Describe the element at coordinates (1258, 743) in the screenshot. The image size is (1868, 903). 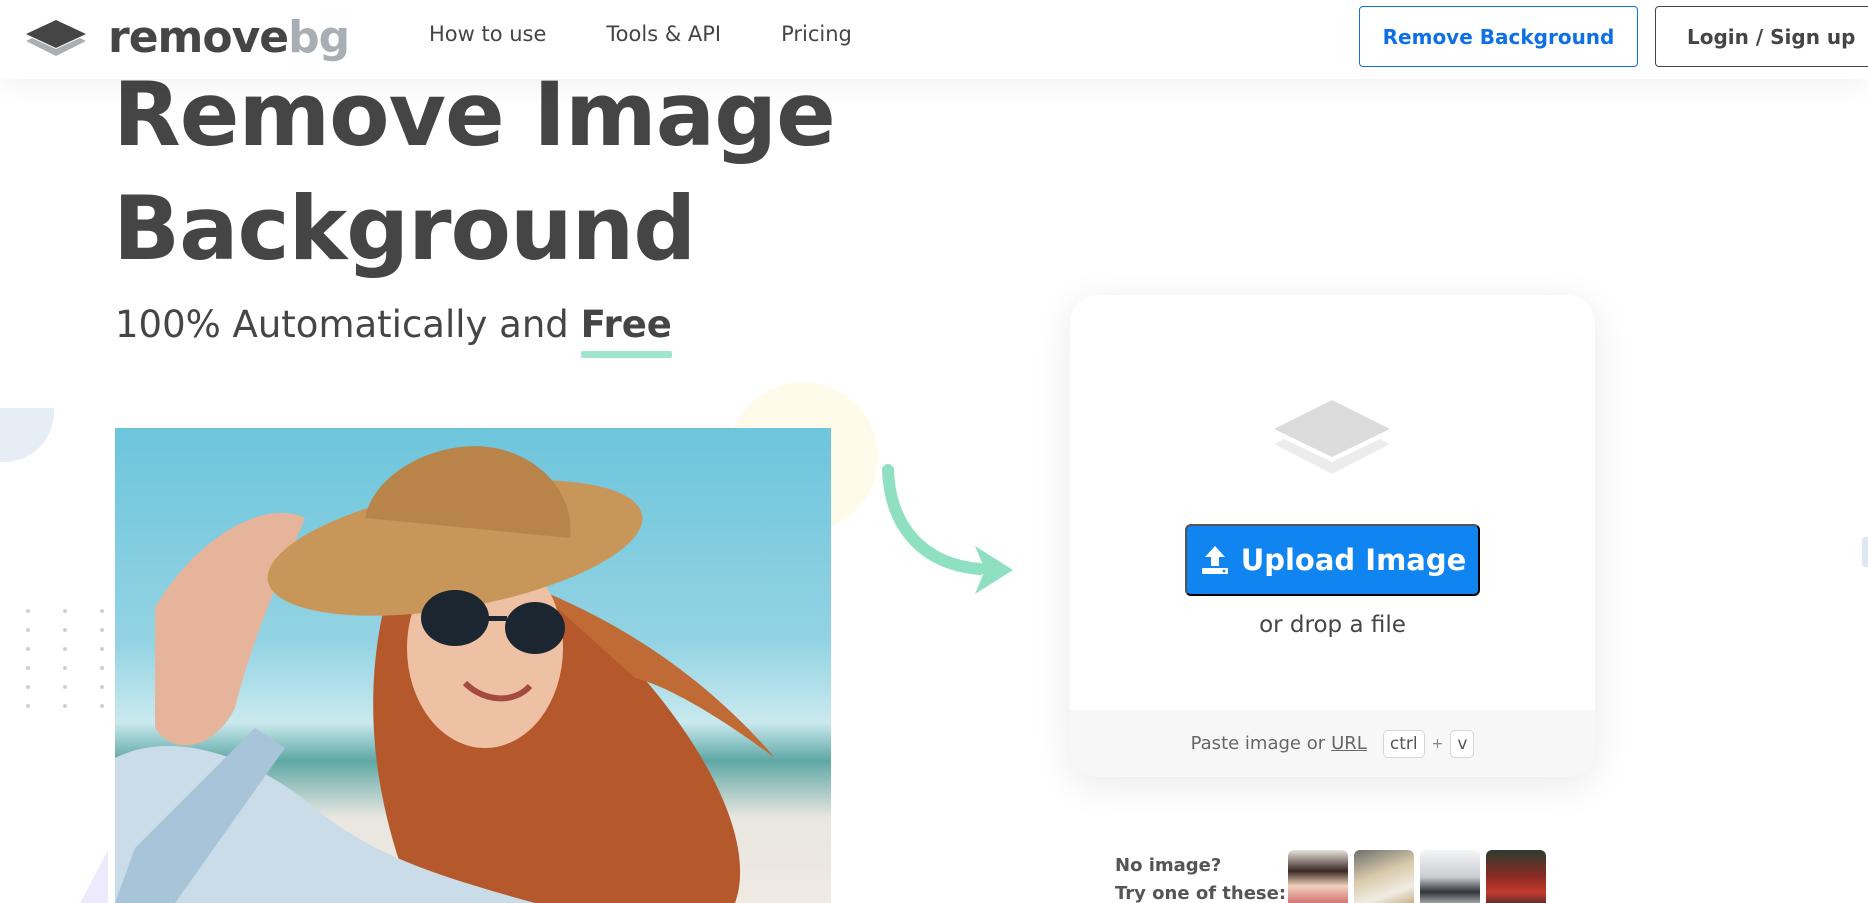
I see `paste-text: Paste image or` at that location.